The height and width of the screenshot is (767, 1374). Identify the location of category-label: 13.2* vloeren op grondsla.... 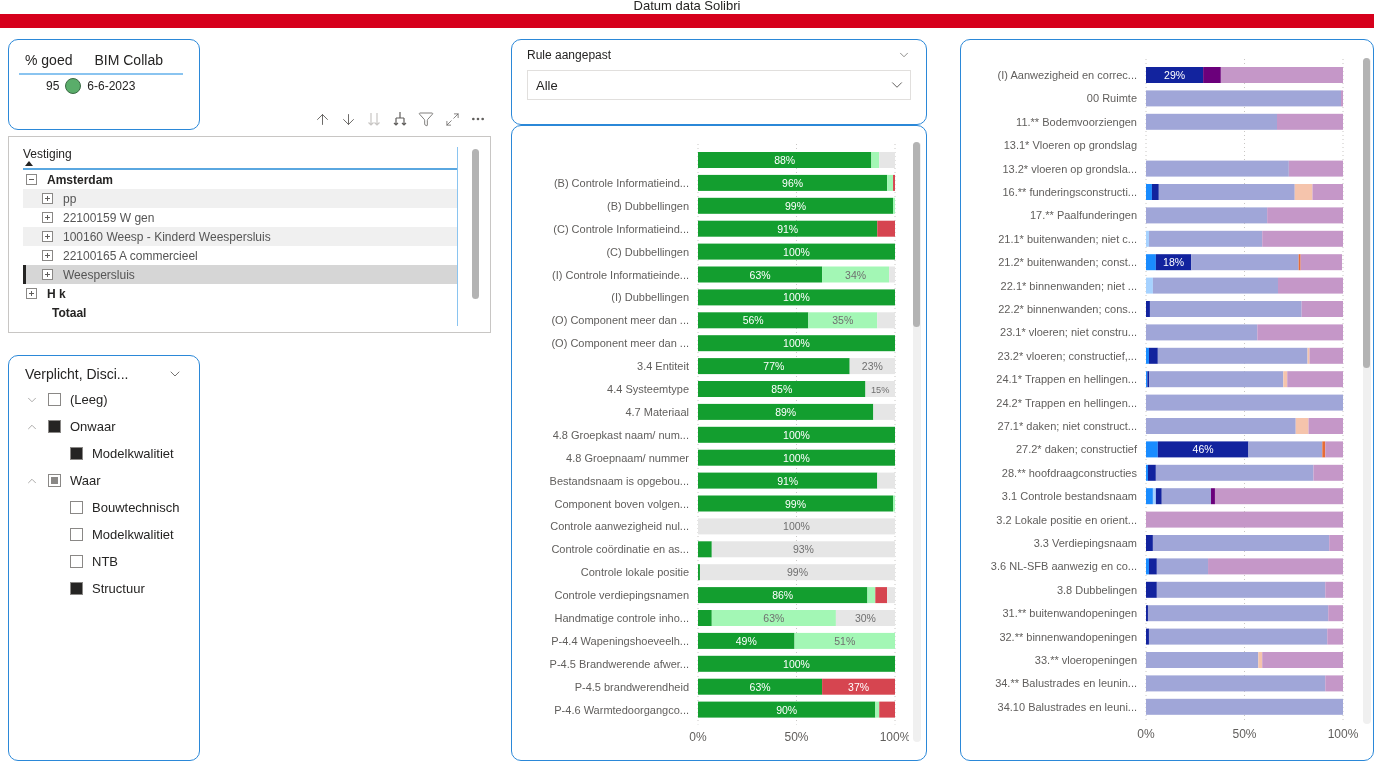
(1069, 168).